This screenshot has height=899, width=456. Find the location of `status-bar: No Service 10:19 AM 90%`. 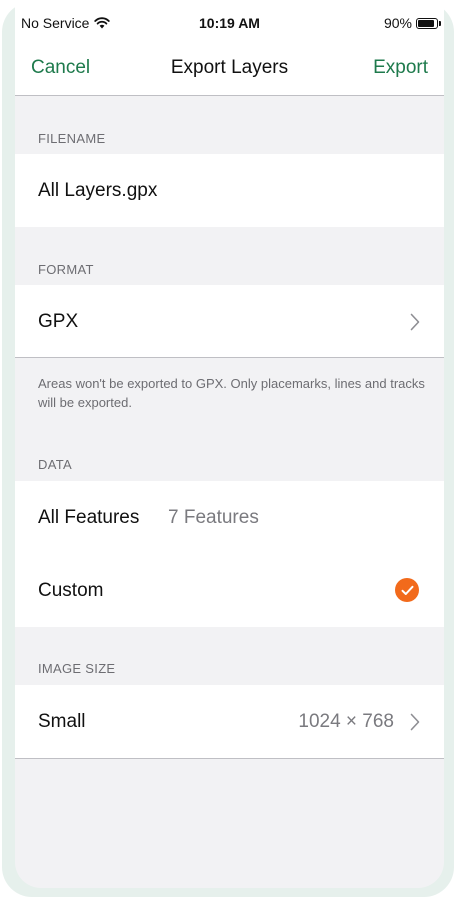

status-bar: No Service 10:19 AM 90% is located at coordinates (229, 23).